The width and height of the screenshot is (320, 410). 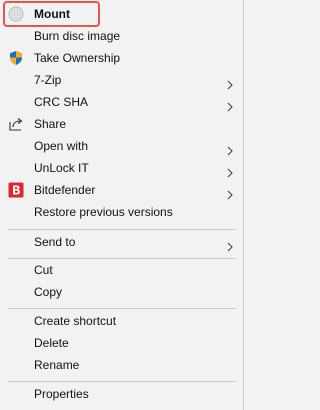 I want to click on share-icon, so click(x=16, y=124).